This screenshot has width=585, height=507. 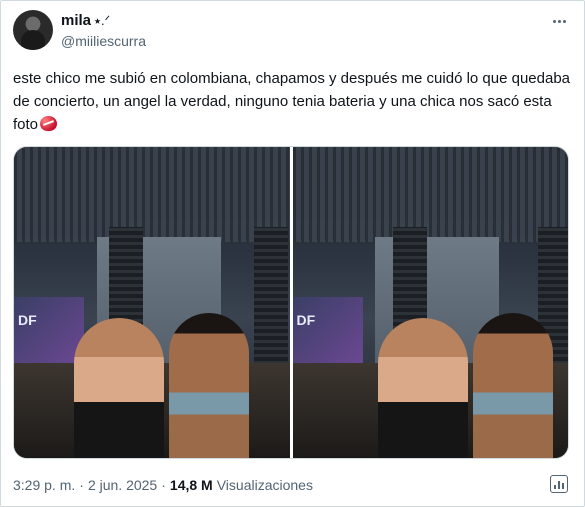 I want to click on avatar, so click(x=33, y=30).